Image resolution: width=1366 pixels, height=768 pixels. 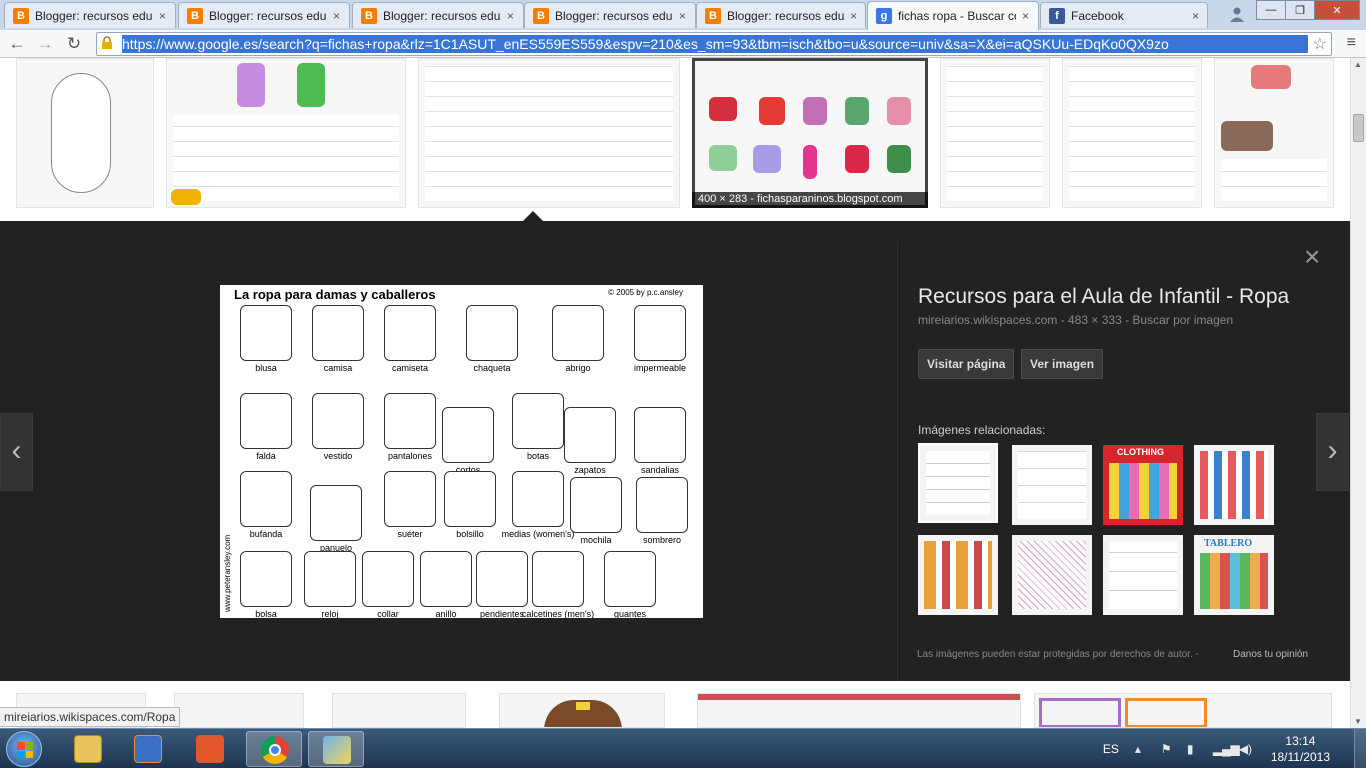 I want to click on related-image: CLOTHING, so click(x=1143, y=485).